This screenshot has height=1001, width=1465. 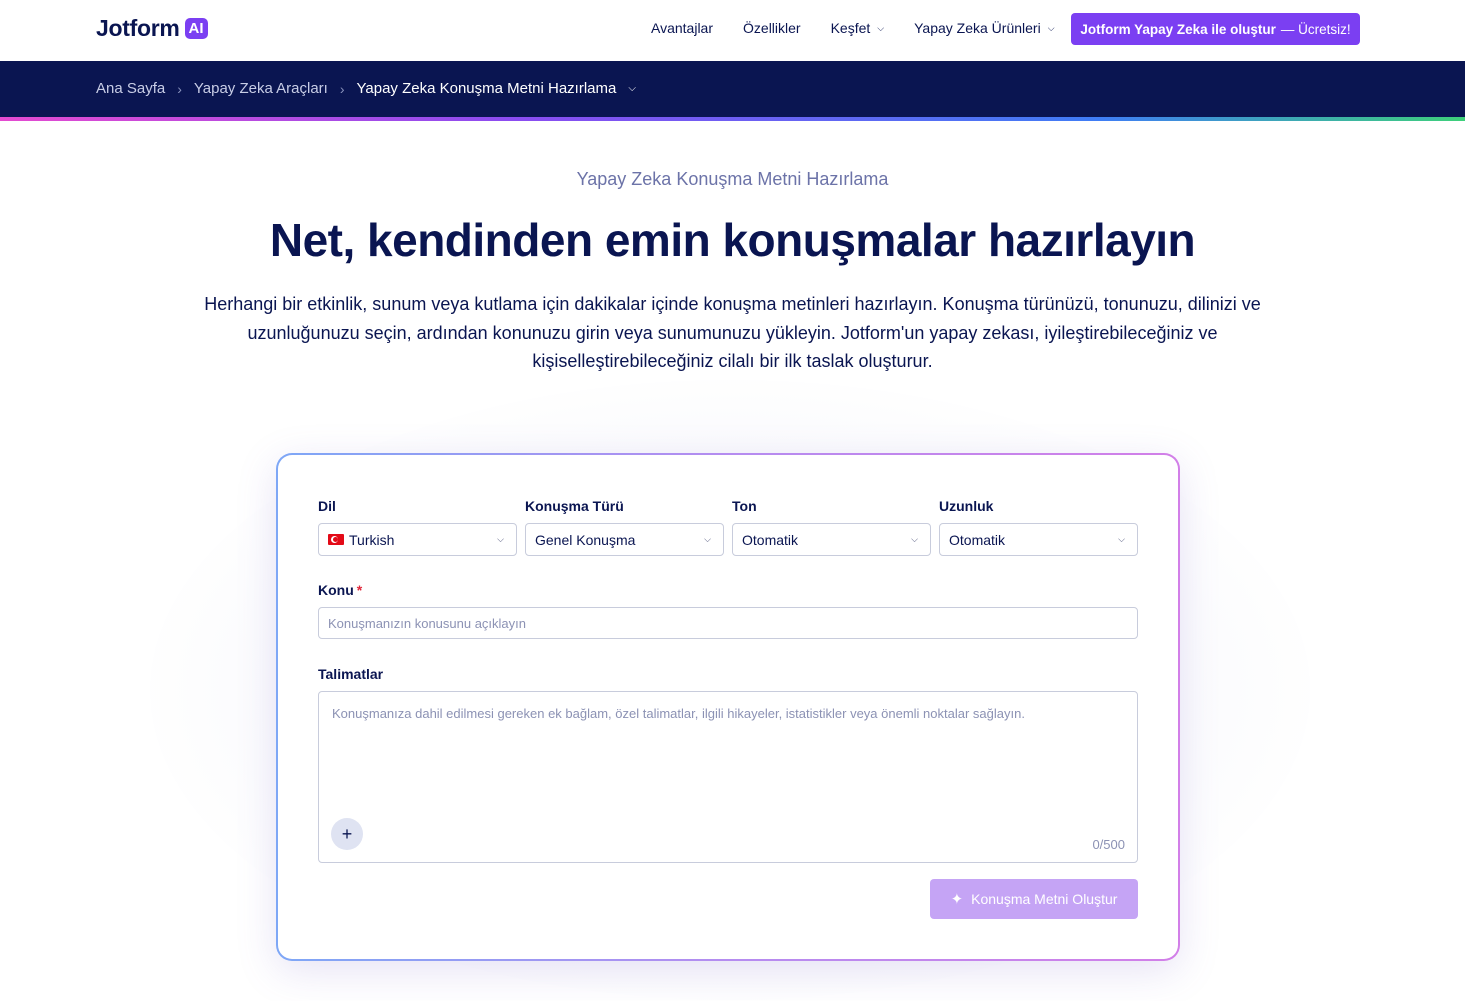 I want to click on instructions-label: Talimatlar, so click(x=351, y=674).